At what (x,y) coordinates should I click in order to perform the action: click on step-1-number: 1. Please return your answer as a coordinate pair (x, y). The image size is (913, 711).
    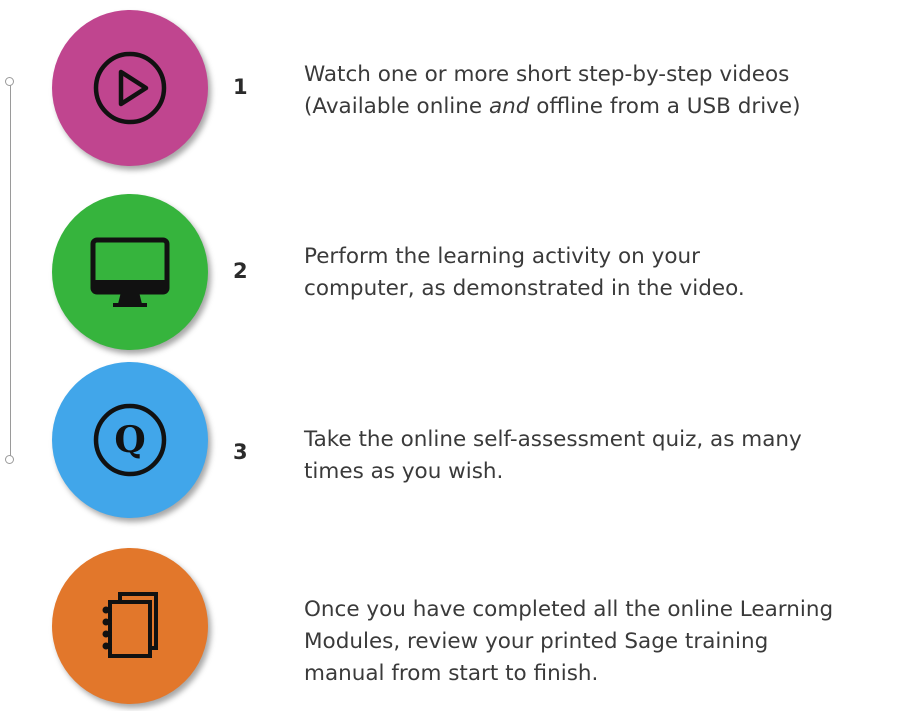
    Looking at the image, I should click on (240, 87).